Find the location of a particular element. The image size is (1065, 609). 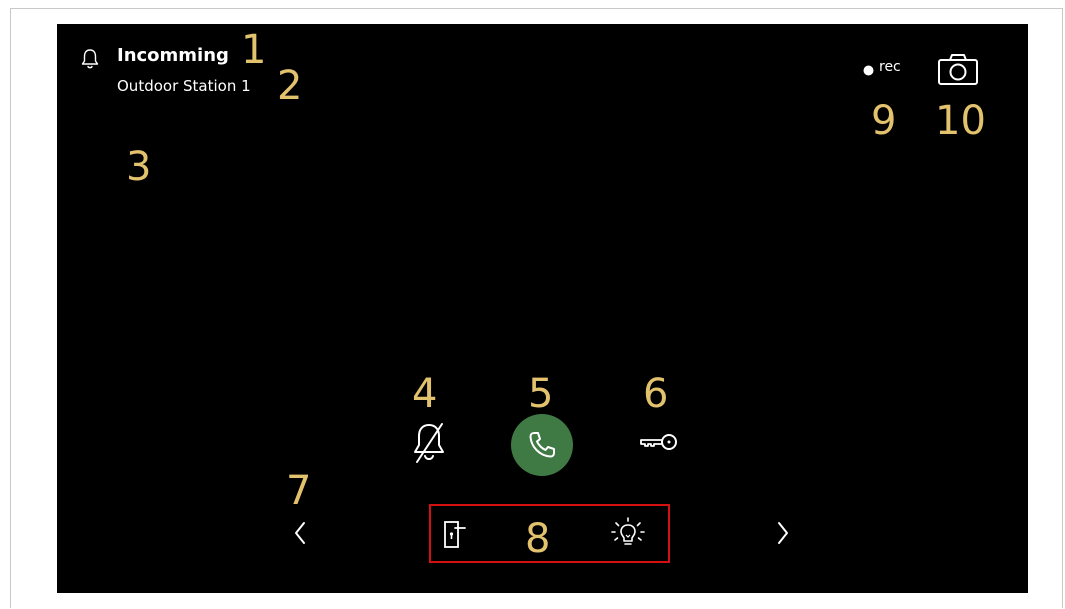

previous-page-button is located at coordinates (300, 533).